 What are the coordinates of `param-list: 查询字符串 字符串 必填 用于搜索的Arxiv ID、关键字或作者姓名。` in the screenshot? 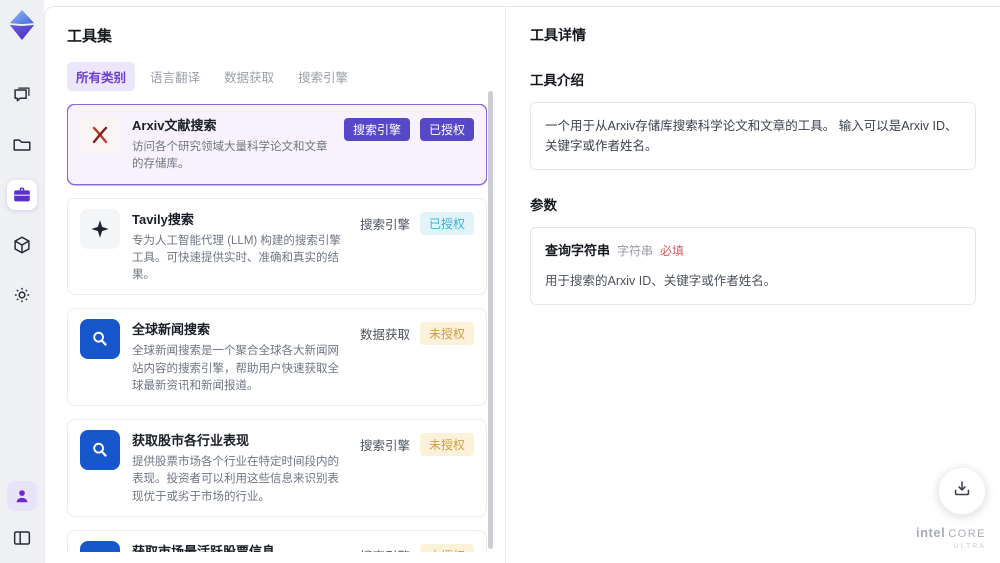 It's located at (753, 266).